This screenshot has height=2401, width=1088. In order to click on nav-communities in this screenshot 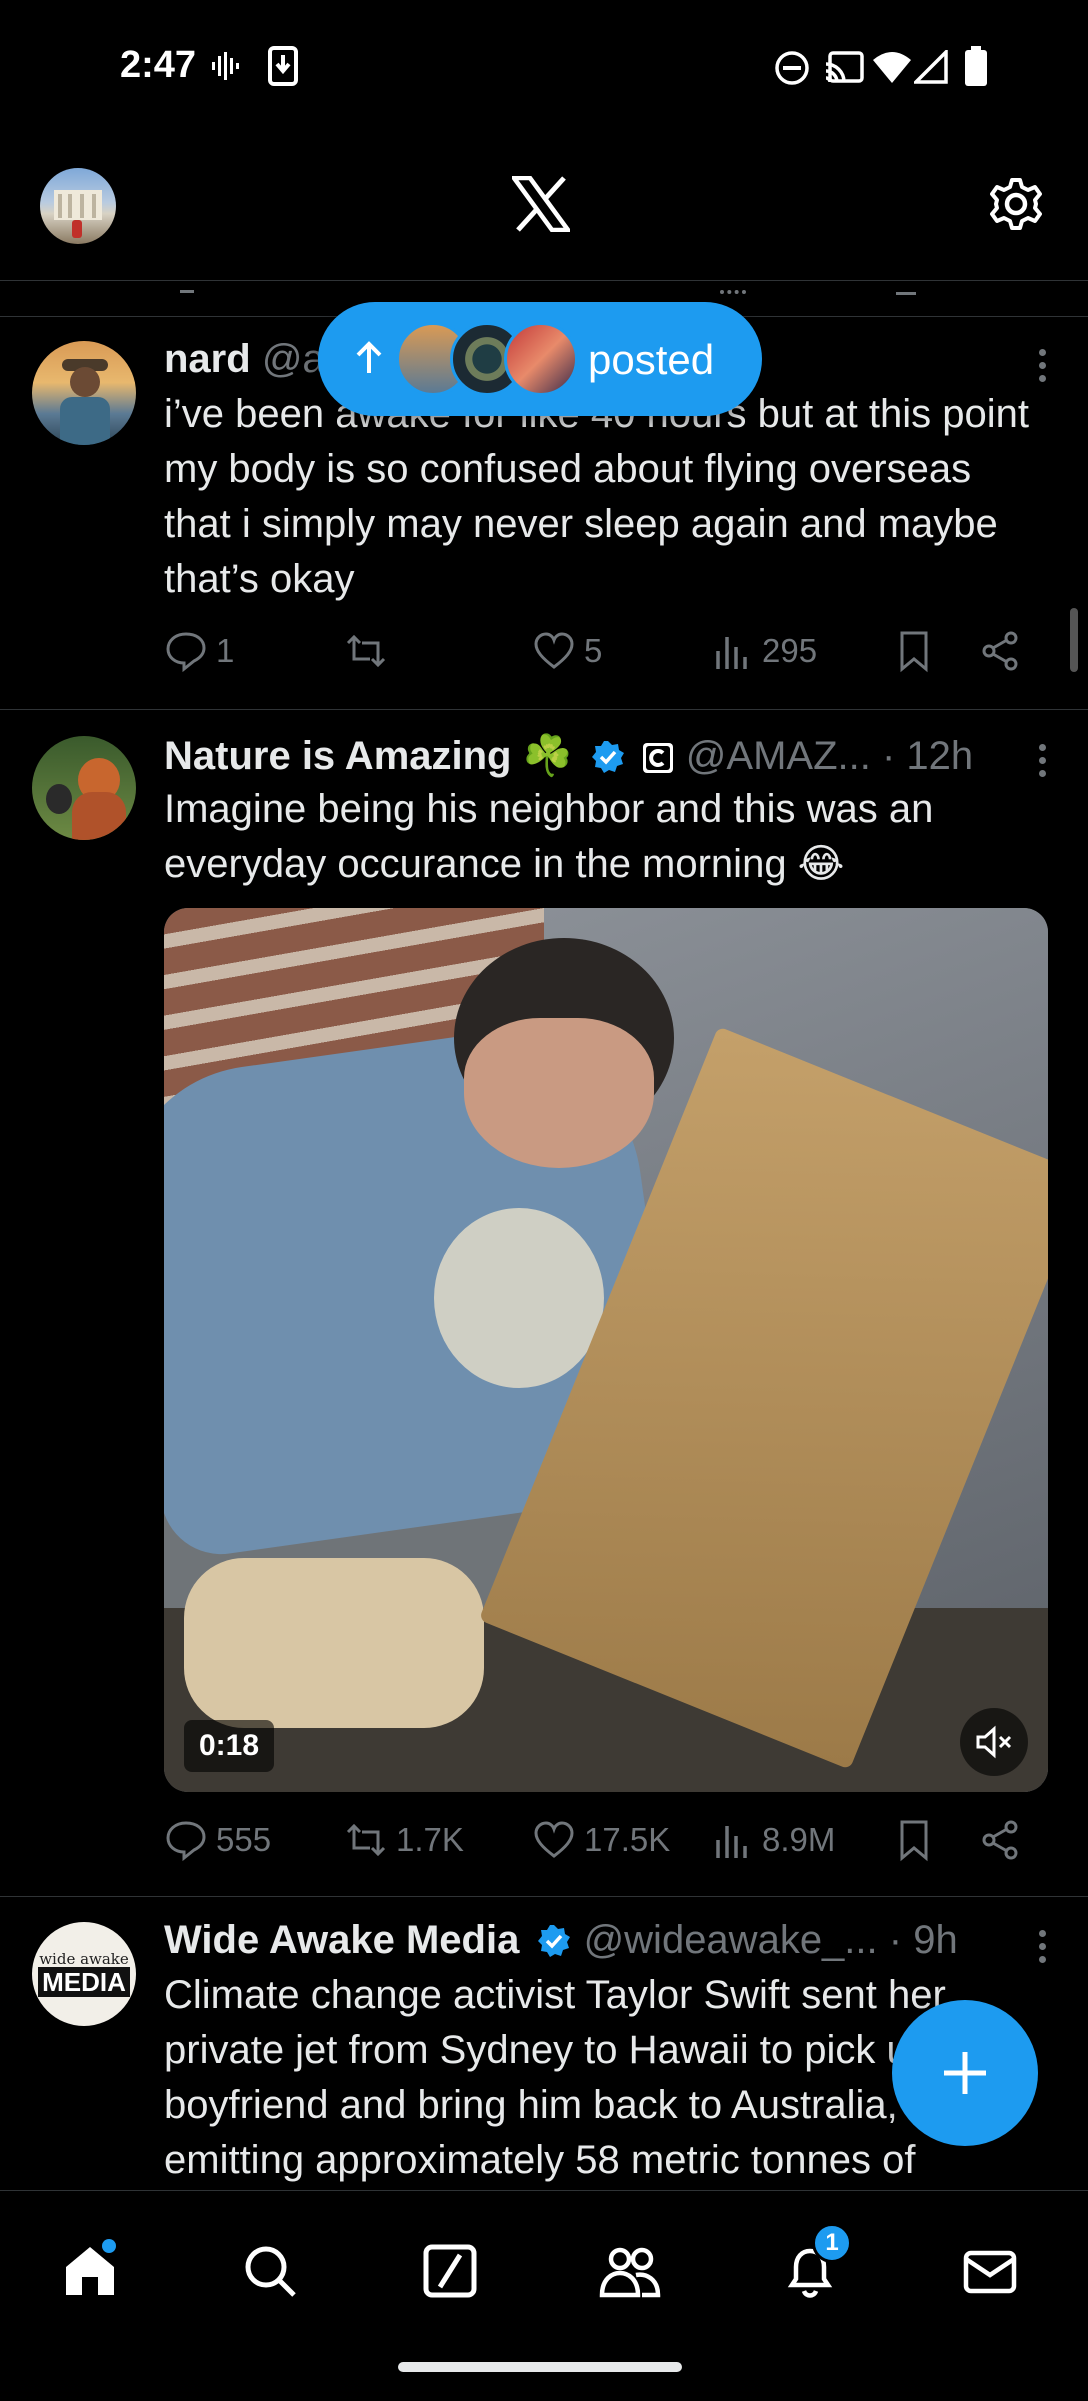, I will do `click(630, 2271)`.